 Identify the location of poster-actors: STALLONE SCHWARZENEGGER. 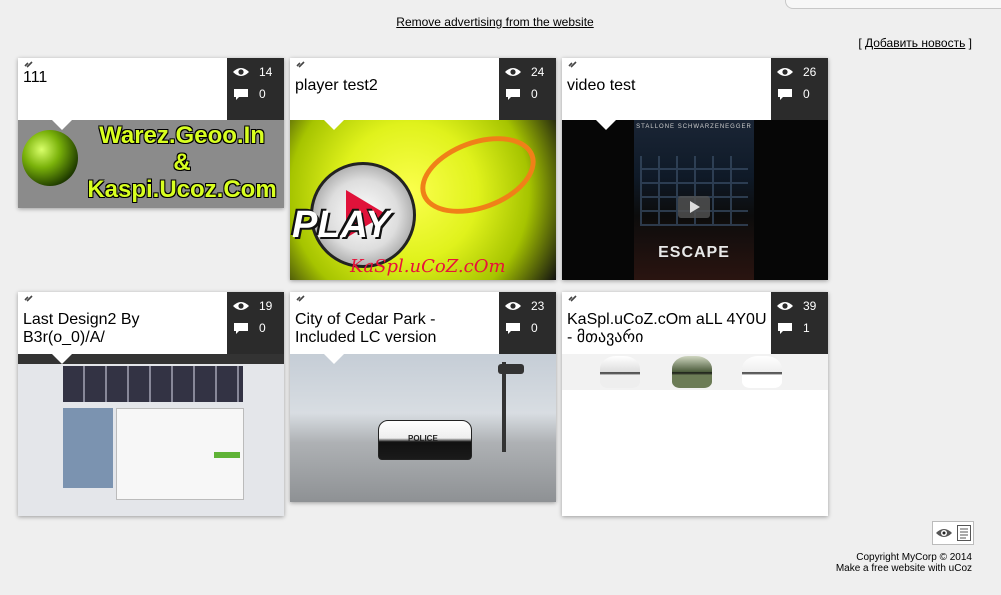
(694, 127).